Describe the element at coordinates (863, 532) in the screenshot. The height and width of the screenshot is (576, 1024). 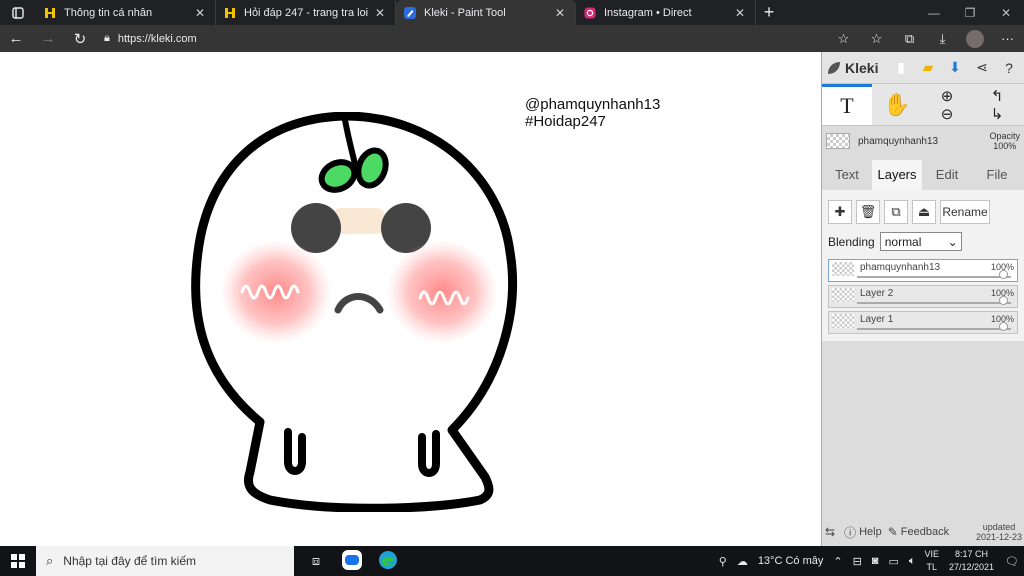
I see `help-link: ⓘ Help` at that location.